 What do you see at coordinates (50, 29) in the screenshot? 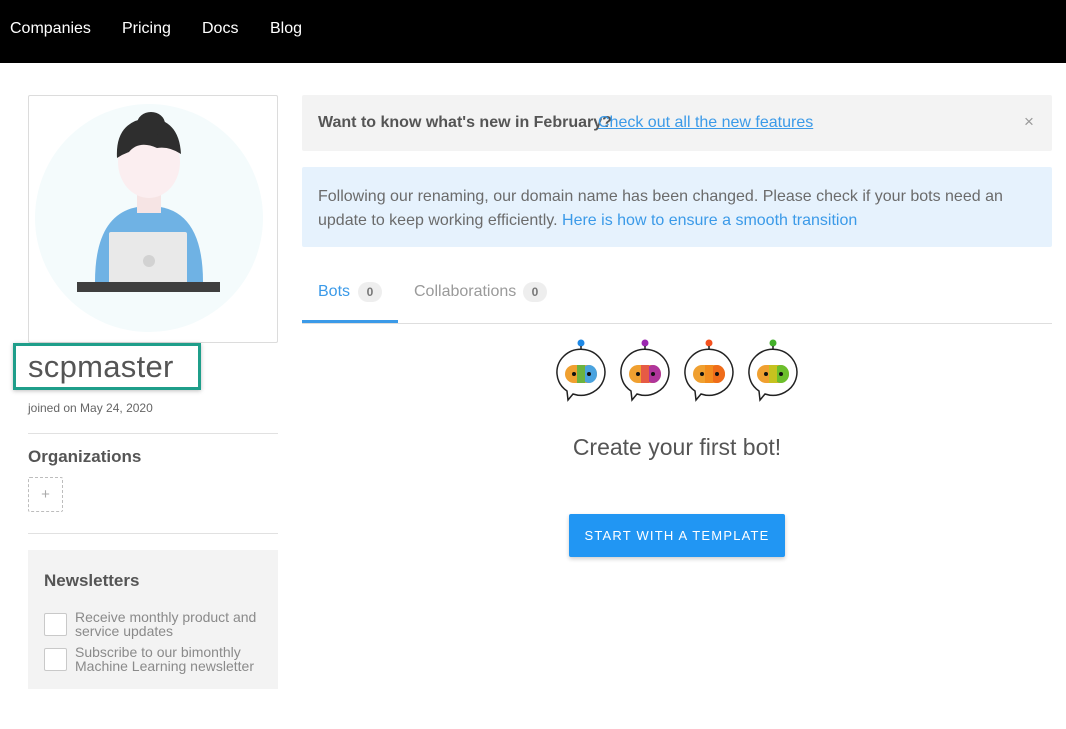
I see `nav-link-companies: Companies` at bounding box center [50, 29].